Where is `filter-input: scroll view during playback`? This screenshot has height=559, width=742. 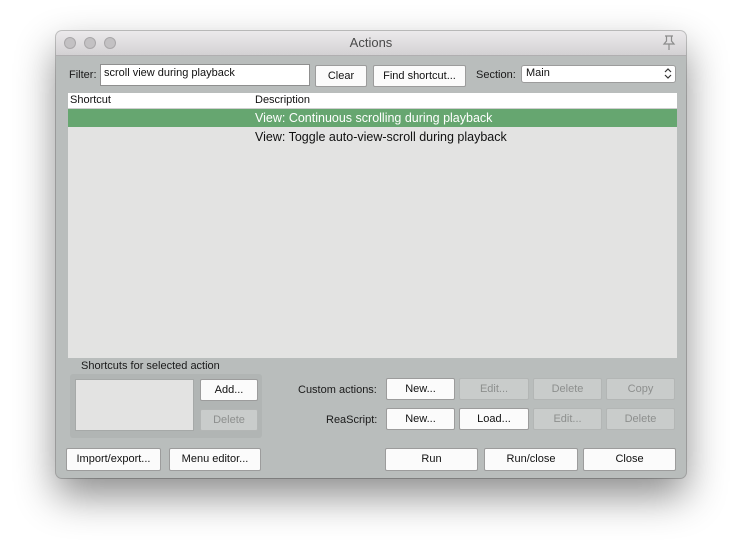 filter-input: scroll view during playback is located at coordinates (205, 75).